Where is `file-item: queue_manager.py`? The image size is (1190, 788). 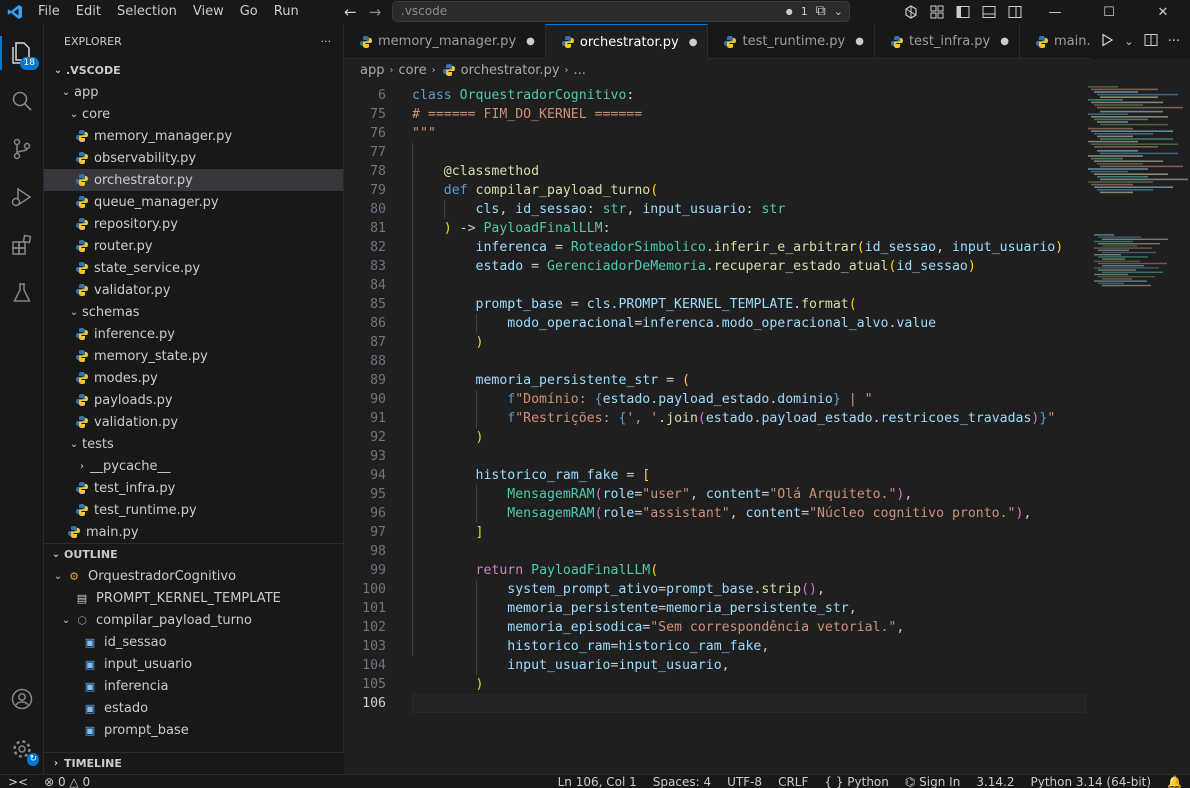 file-item: queue_manager.py is located at coordinates (193, 202).